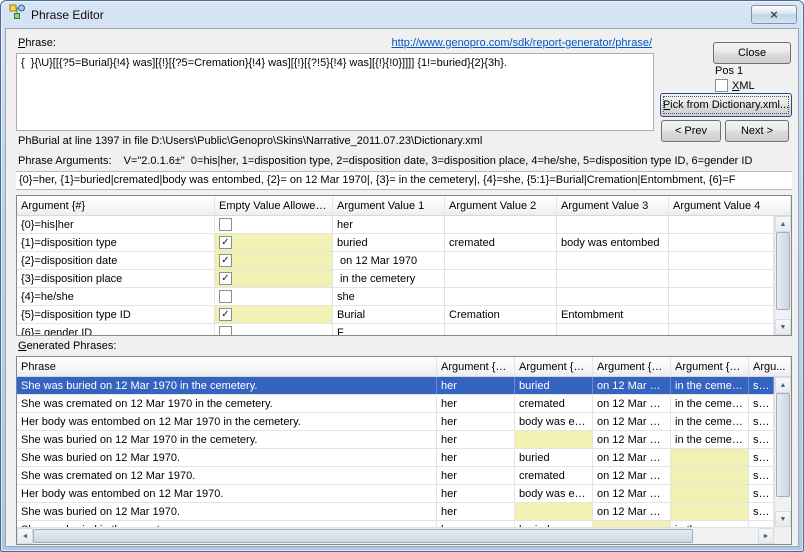 This screenshot has height=552, width=804. What do you see at coordinates (757, 131) in the screenshot?
I see `next-button: Next >` at bounding box center [757, 131].